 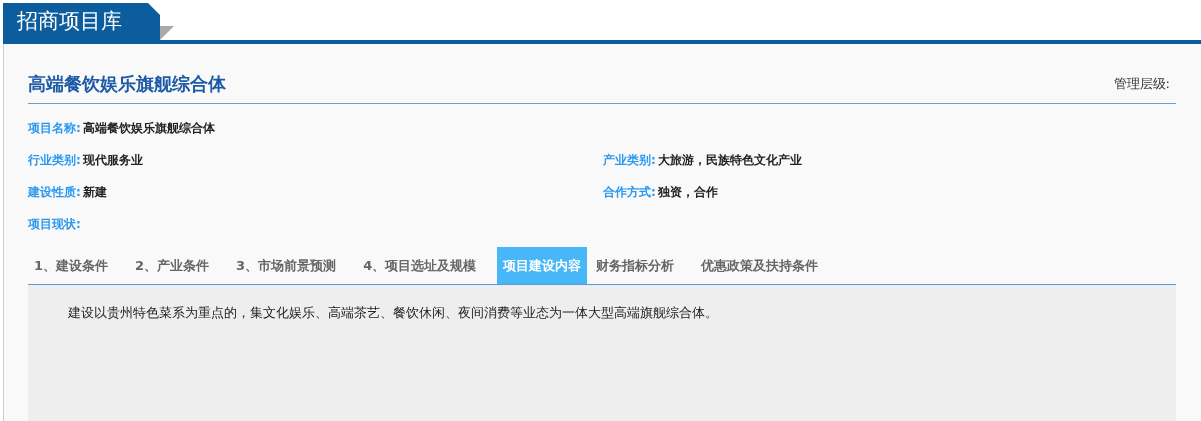 I want to click on field-label: 行业类别:, so click(x=54, y=160).